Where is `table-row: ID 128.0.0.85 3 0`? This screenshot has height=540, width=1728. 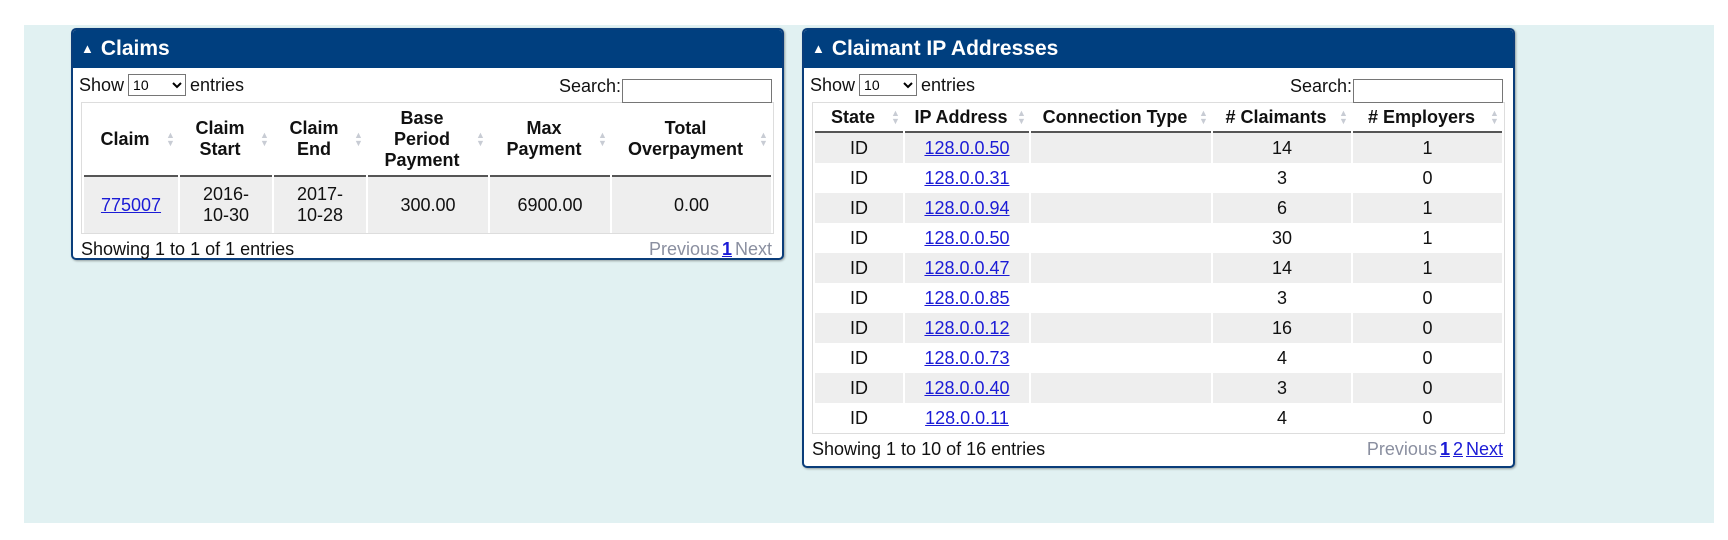
table-row: ID 128.0.0.85 3 0 is located at coordinates (1158, 298).